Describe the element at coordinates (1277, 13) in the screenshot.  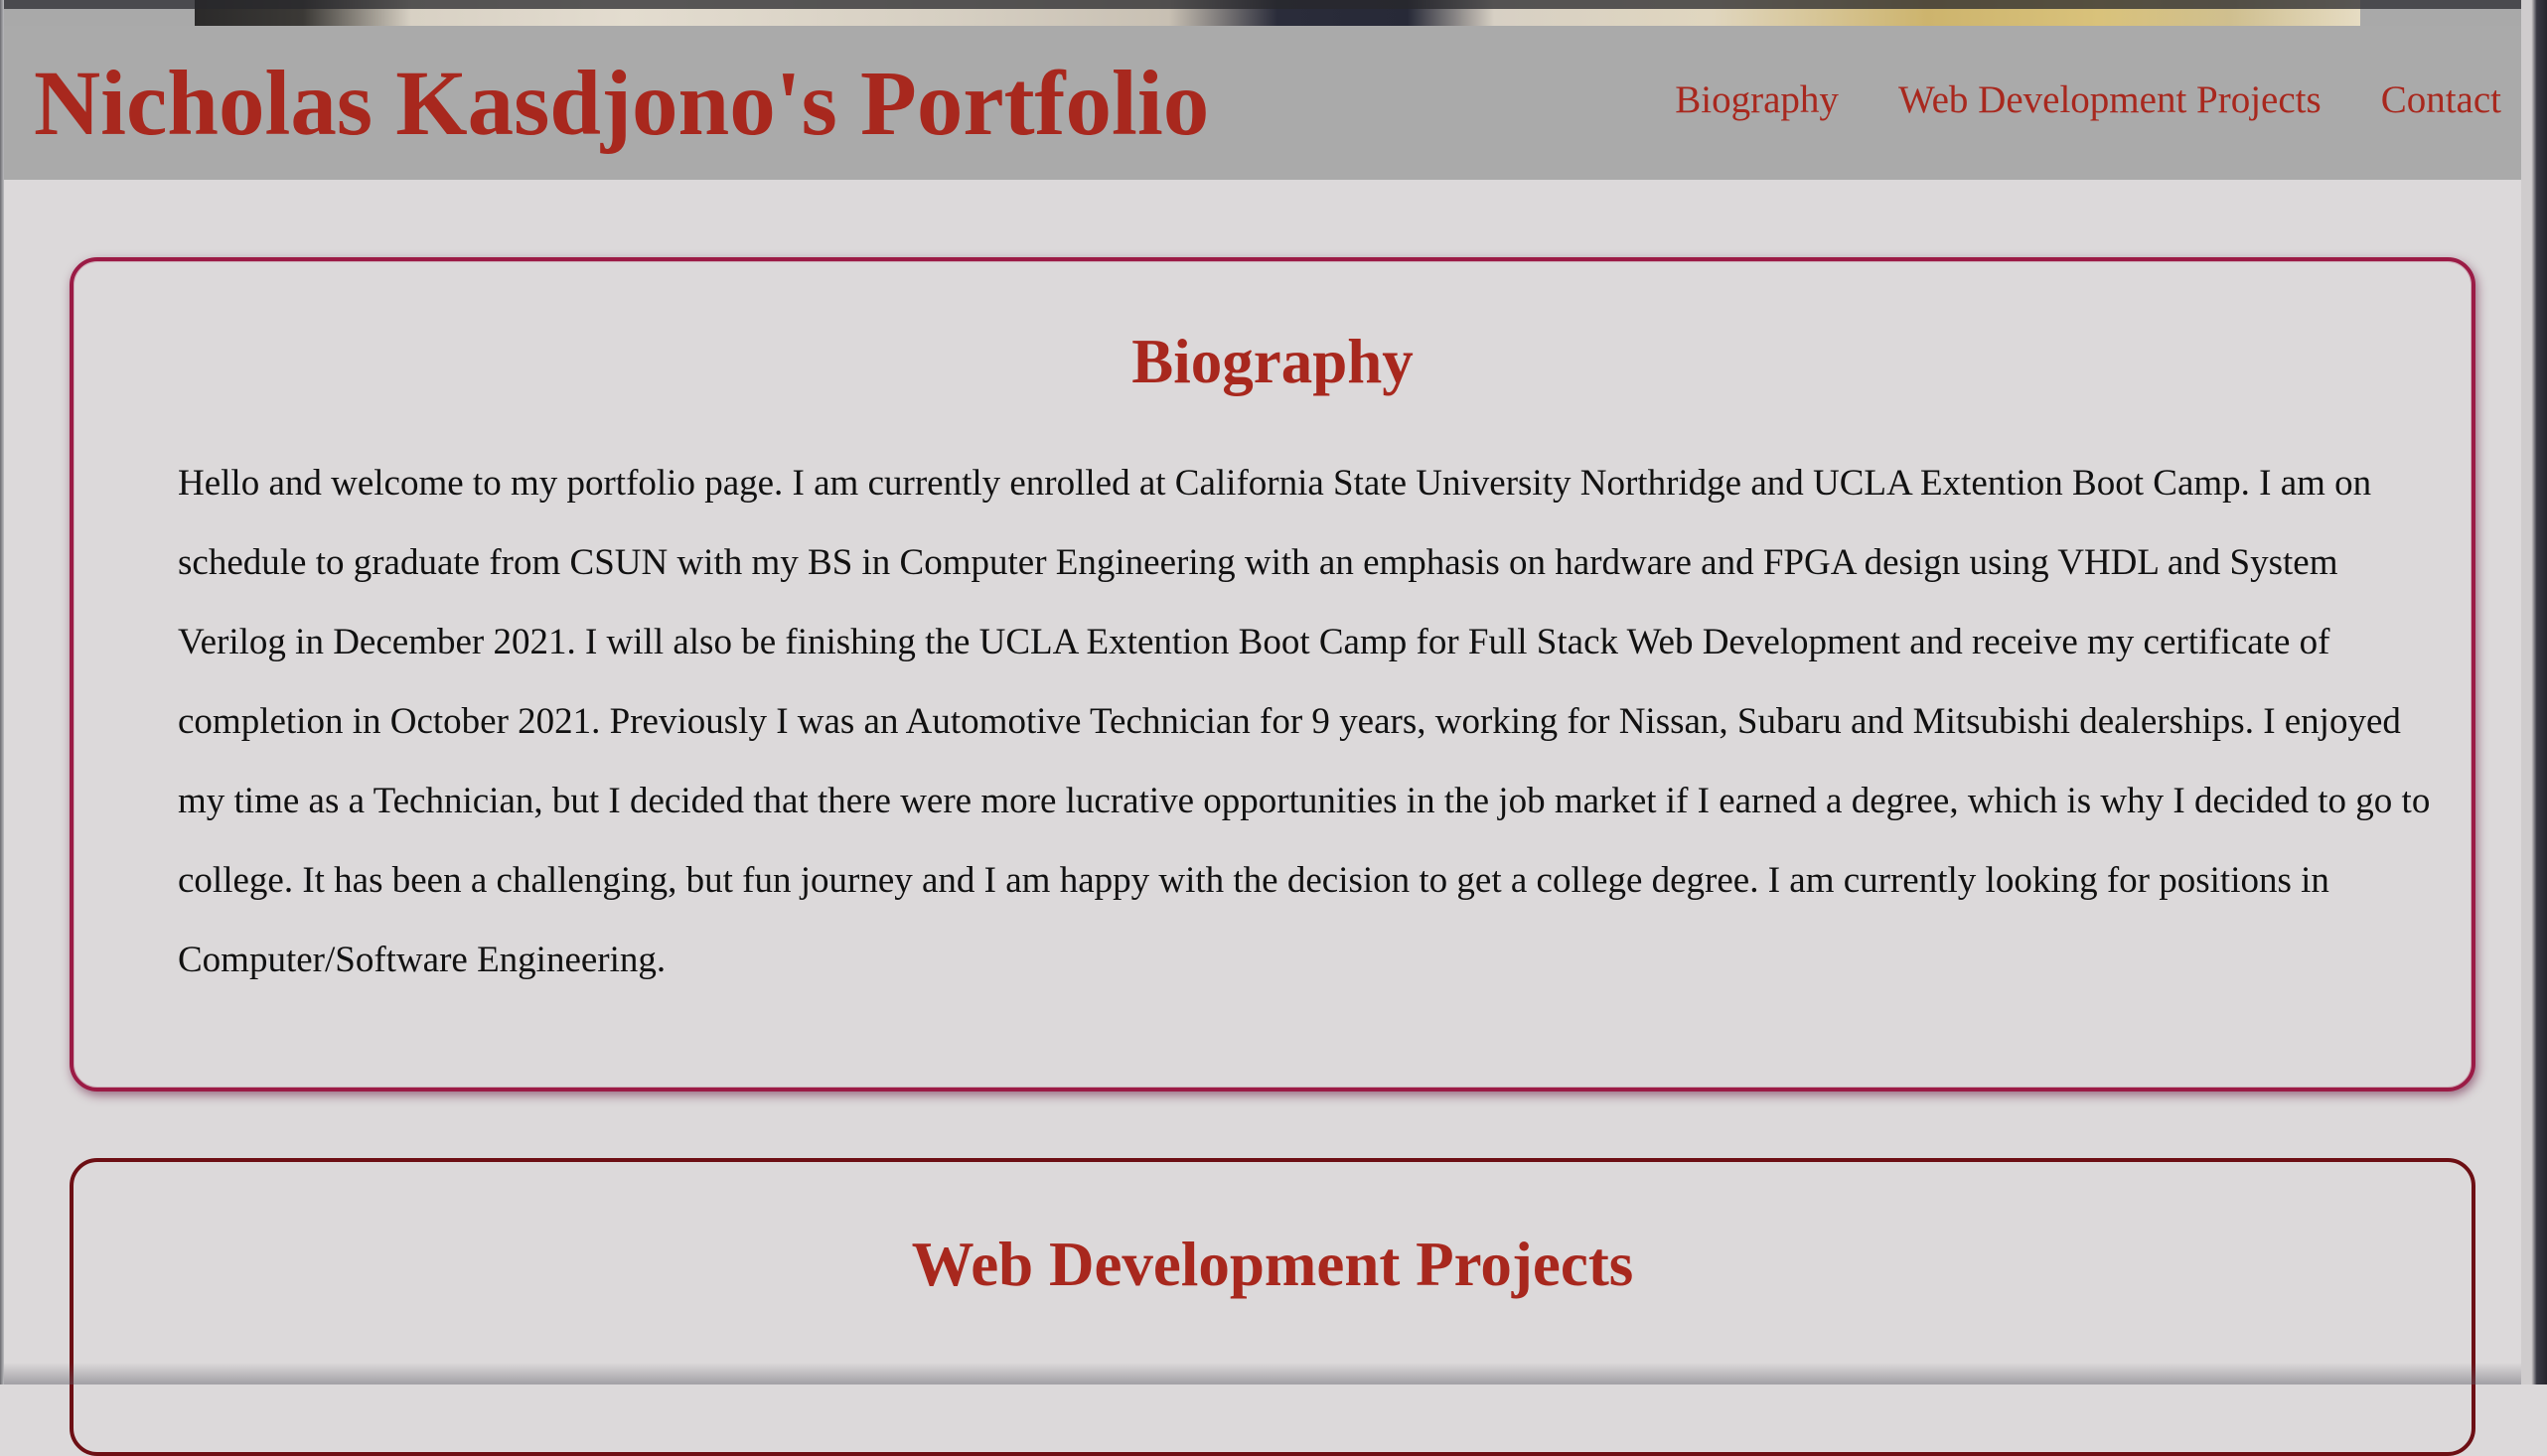
I see `hero-photo` at that location.